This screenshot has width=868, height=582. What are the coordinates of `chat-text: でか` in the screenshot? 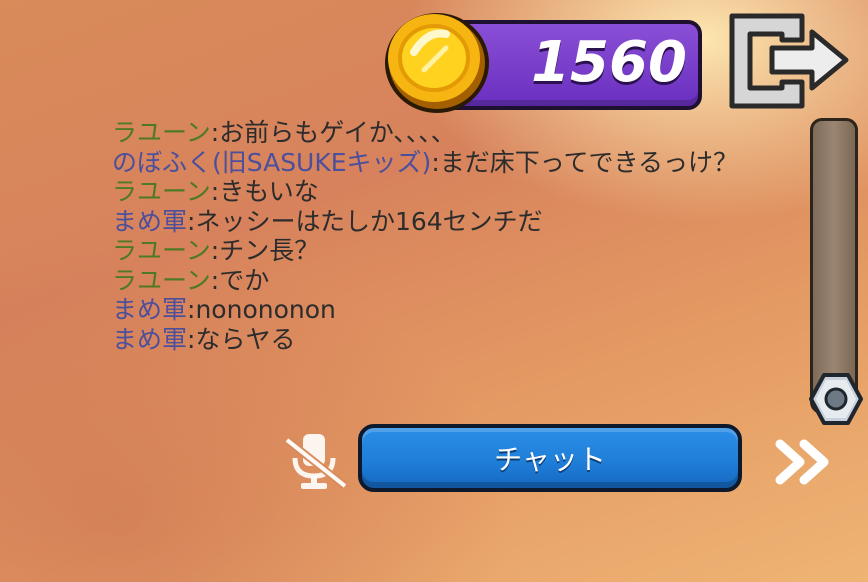 It's located at (244, 280).